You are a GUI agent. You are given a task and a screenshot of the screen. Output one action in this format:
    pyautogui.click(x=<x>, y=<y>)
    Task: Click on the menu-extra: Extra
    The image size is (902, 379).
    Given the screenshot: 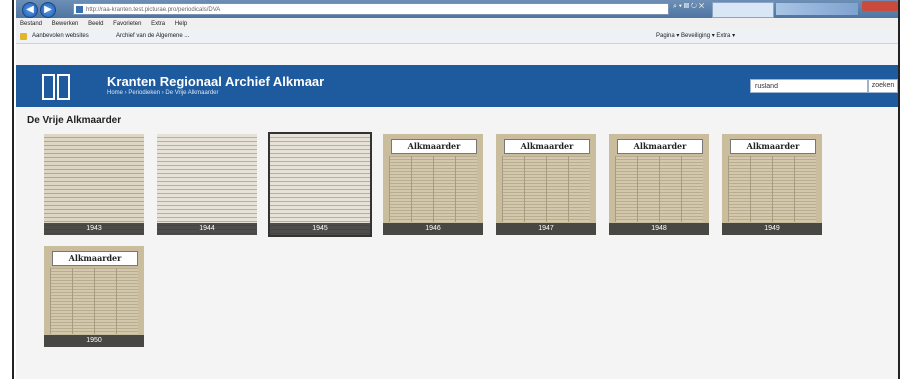 What is the action you would take?
    pyautogui.click(x=158, y=24)
    